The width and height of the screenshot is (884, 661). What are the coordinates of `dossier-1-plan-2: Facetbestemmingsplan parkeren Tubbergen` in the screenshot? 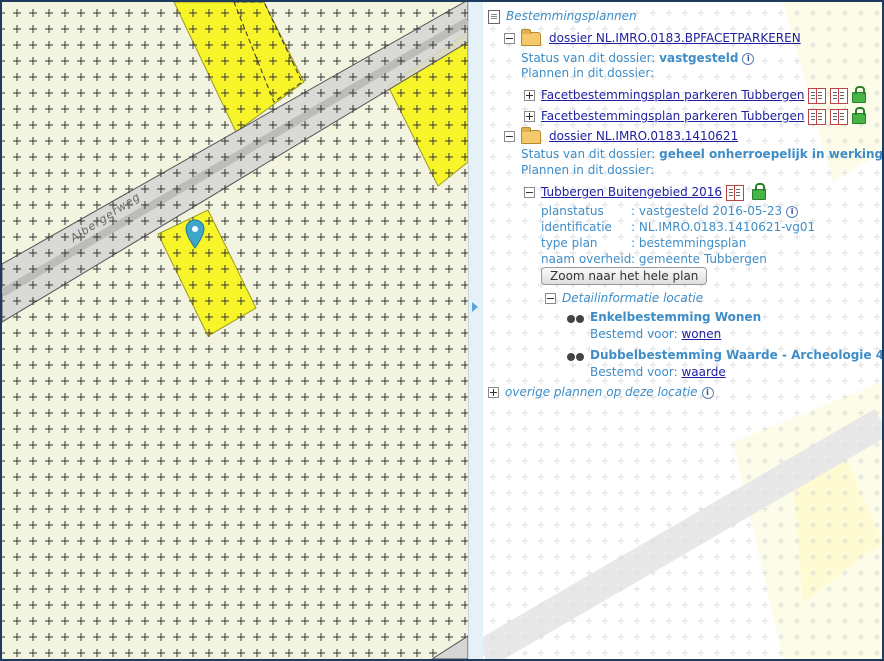 It's located at (695, 116).